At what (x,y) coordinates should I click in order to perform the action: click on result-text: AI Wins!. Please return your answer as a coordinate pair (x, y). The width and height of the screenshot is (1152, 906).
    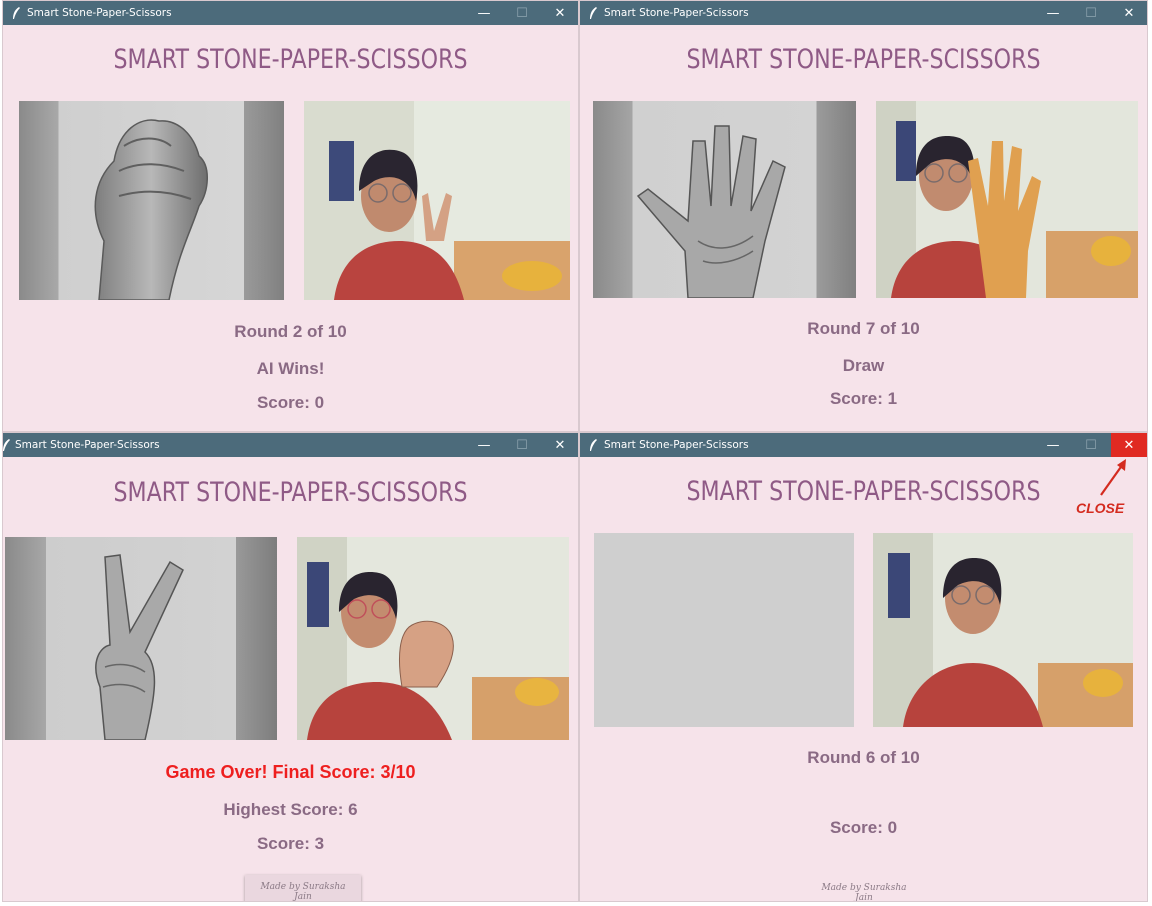
    Looking at the image, I should click on (290, 368).